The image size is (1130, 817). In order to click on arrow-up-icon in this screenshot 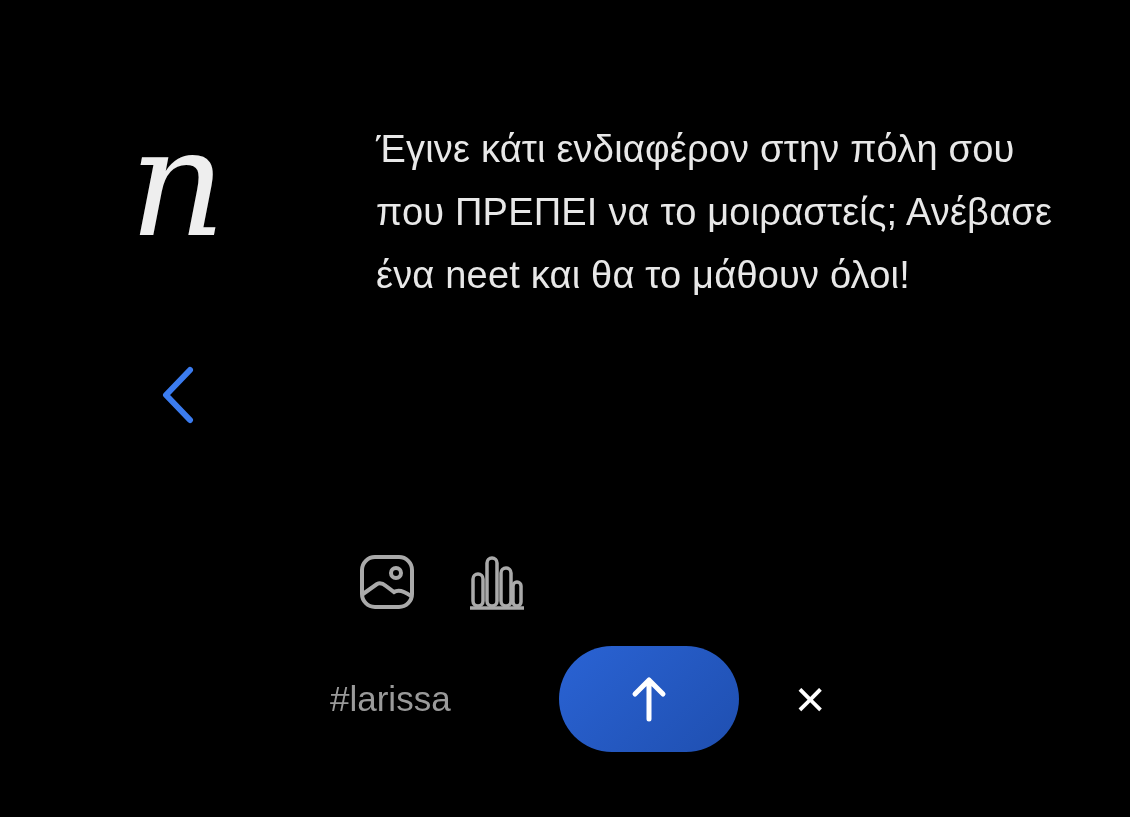, I will do `click(649, 699)`.